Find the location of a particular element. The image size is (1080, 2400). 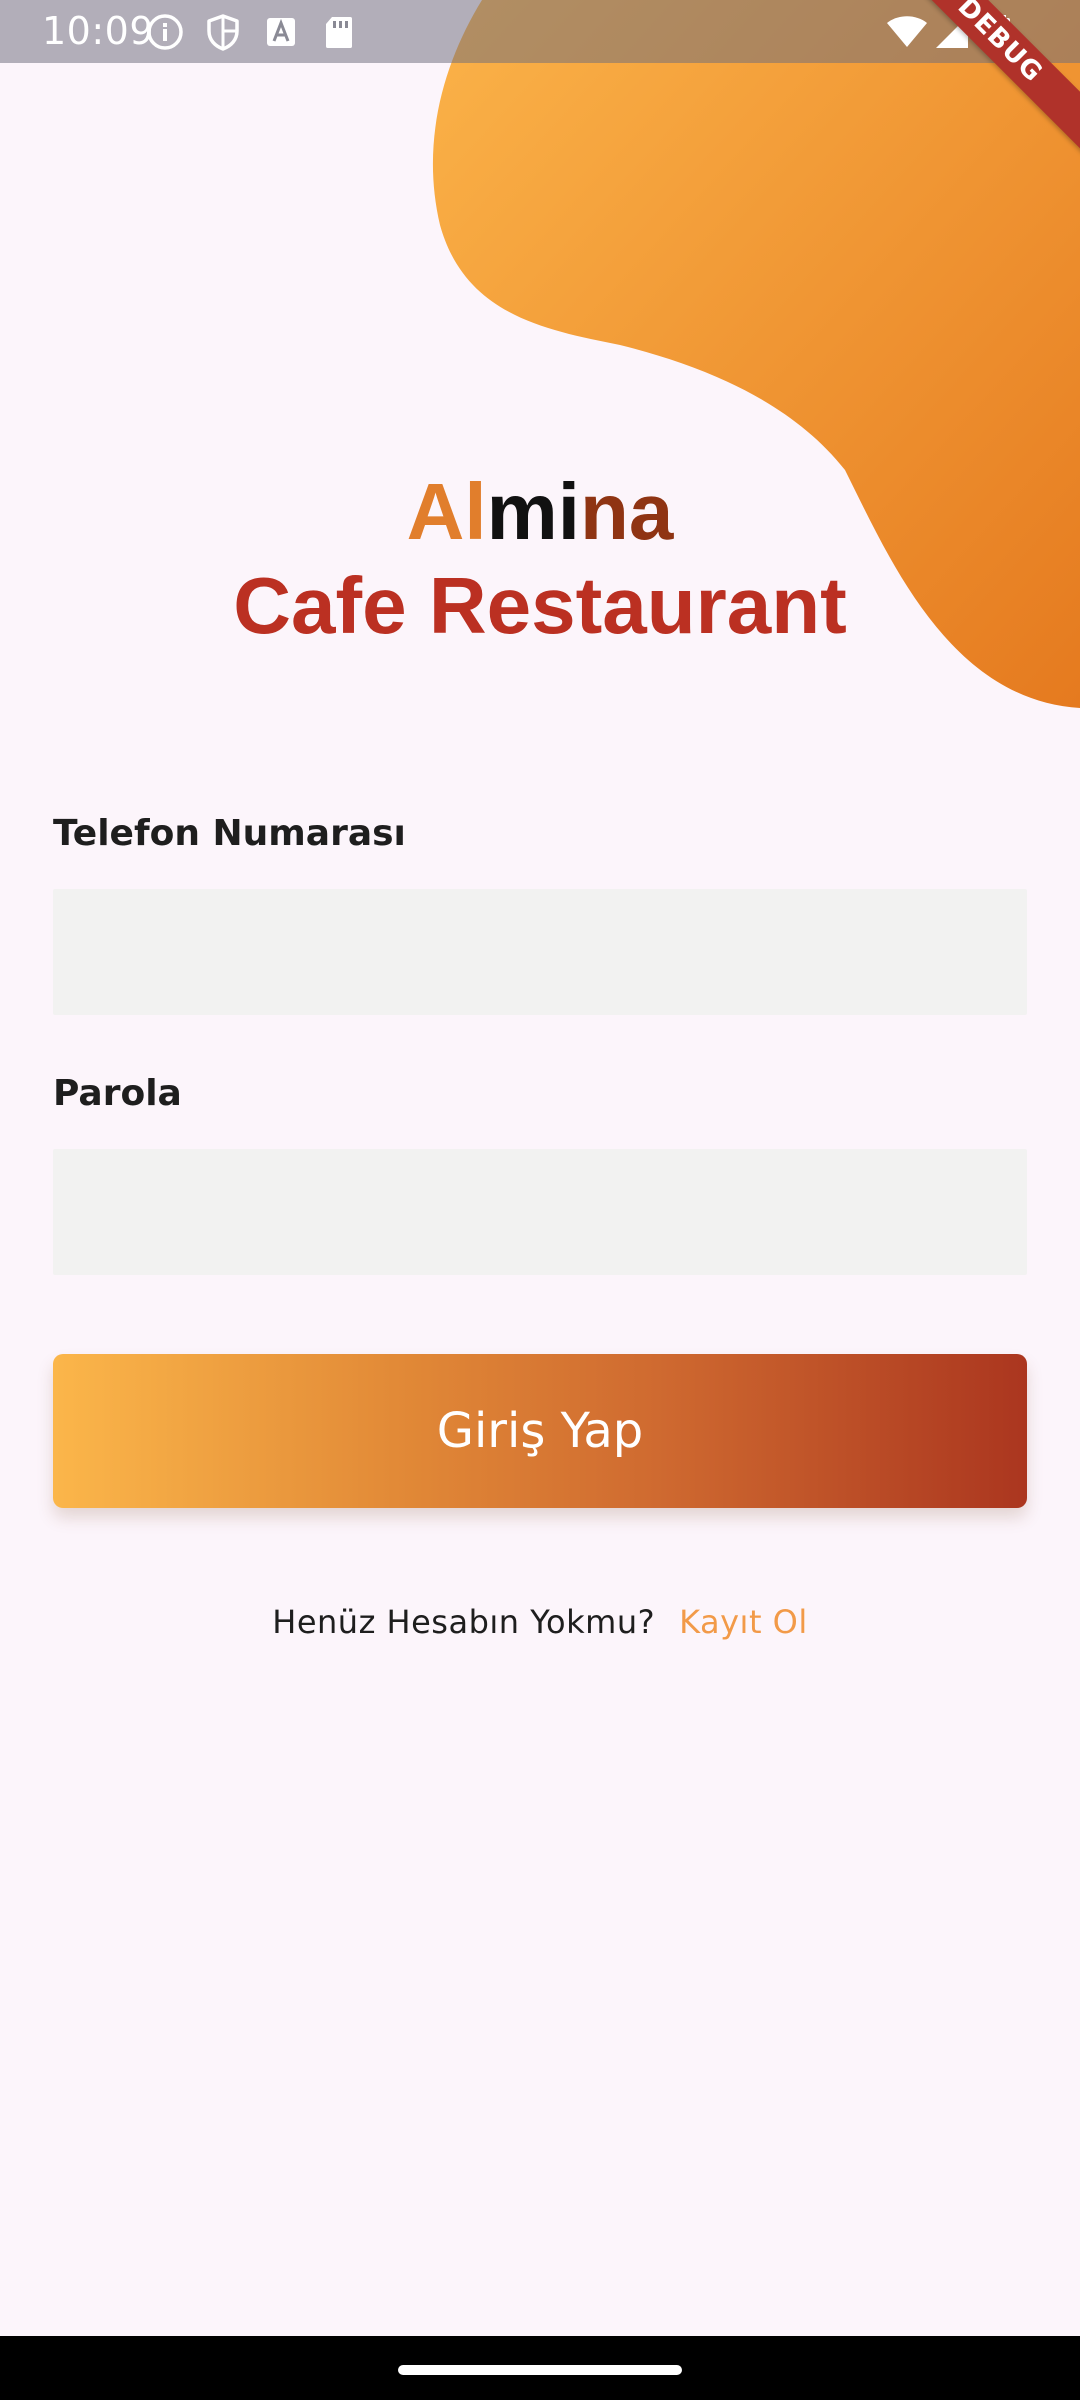

login-button: Giriş Yap is located at coordinates (540, 1431).